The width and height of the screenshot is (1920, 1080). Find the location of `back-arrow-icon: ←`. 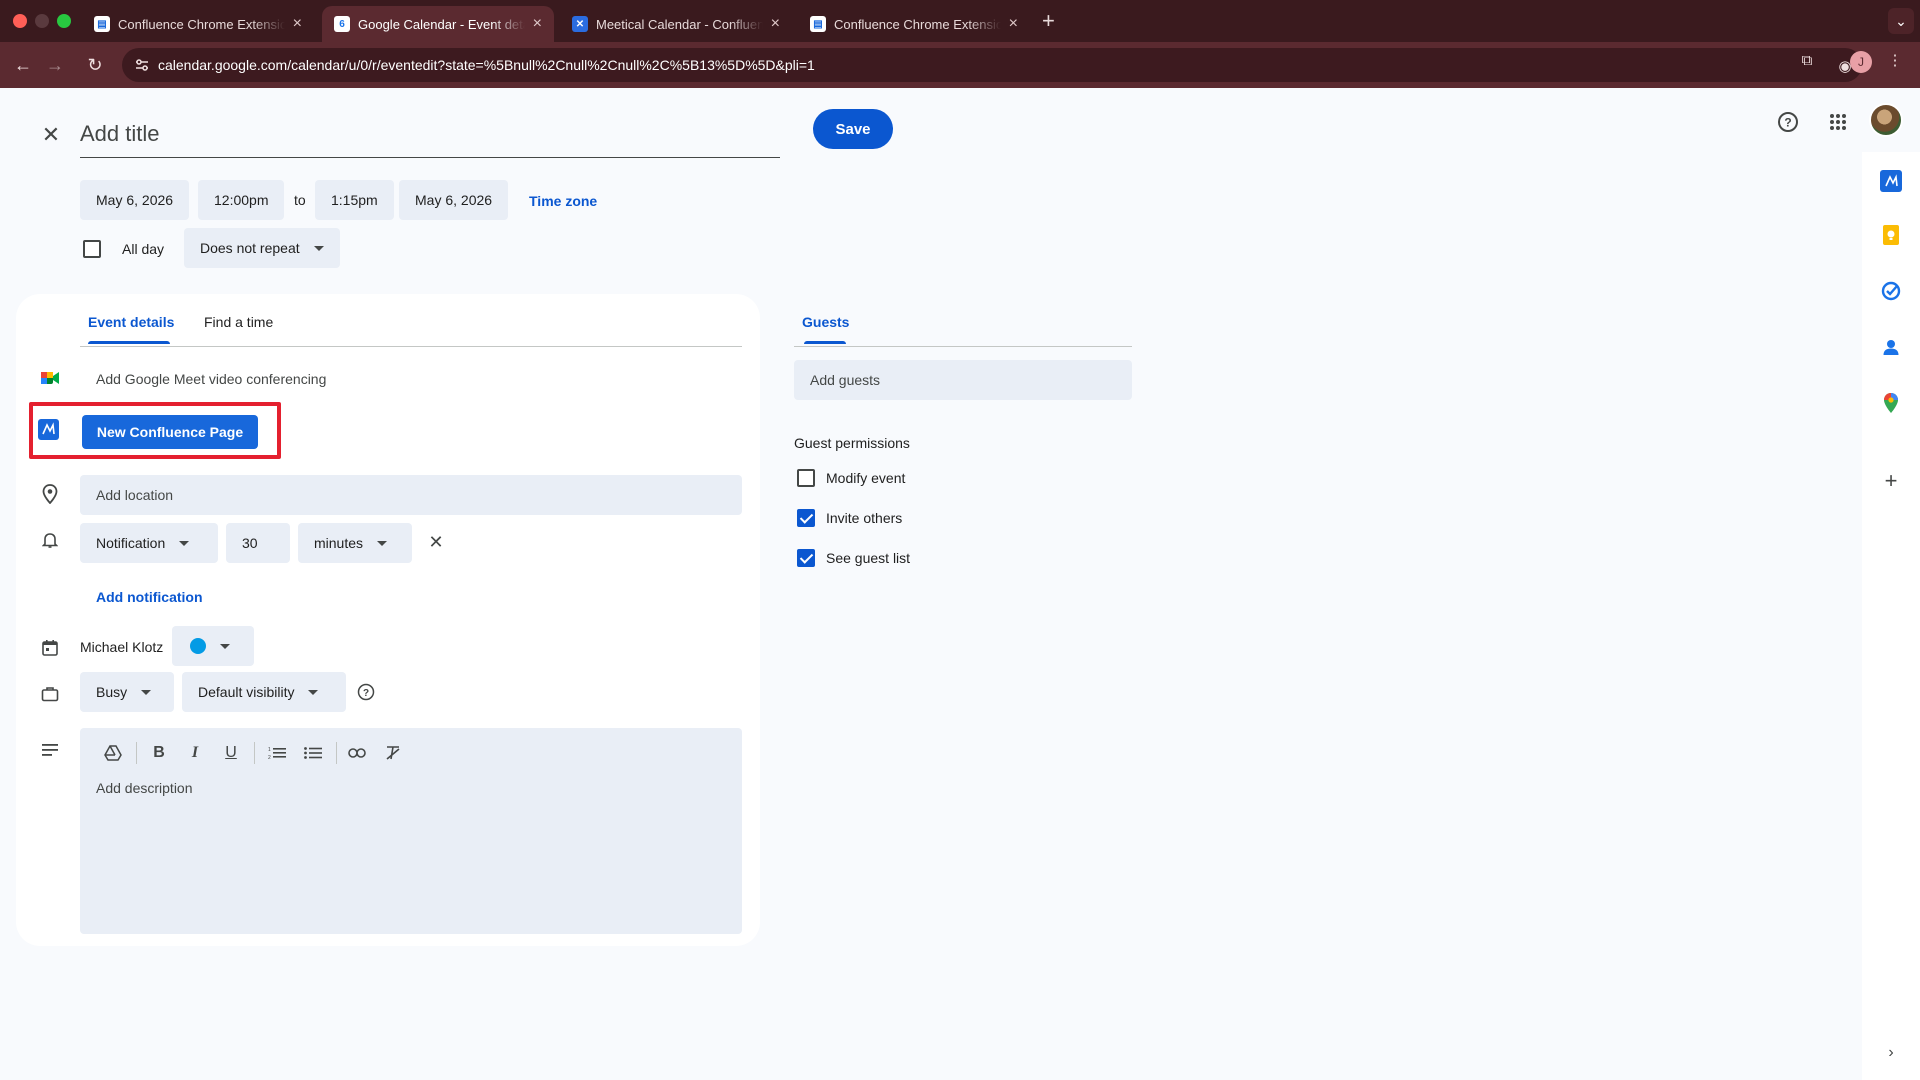

back-arrow-icon: ← is located at coordinates (23, 65).